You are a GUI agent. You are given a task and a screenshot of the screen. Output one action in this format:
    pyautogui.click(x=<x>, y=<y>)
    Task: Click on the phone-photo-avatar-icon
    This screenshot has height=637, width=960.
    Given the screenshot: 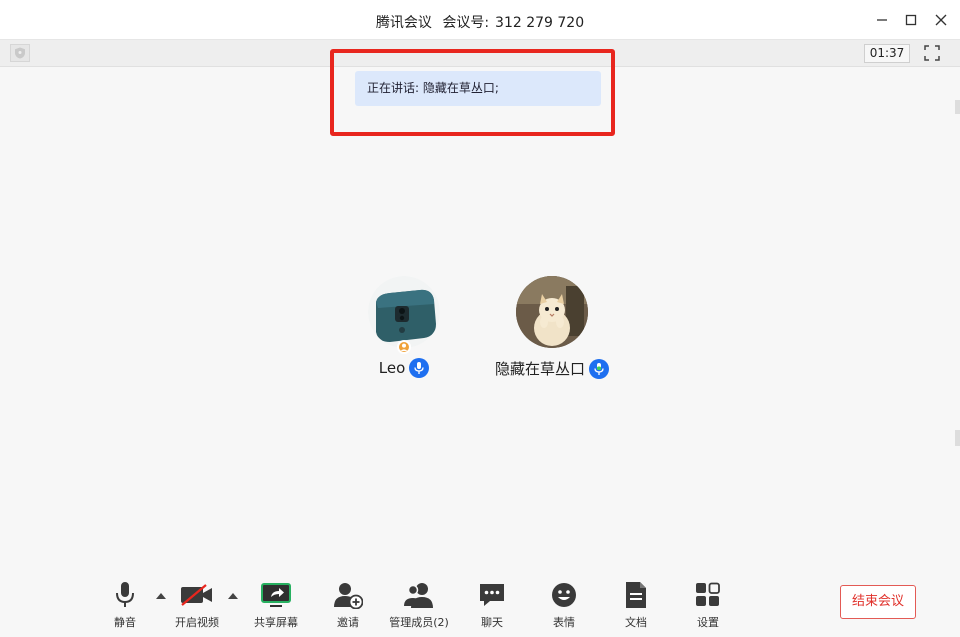 What is the action you would take?
    pyautogui.click(x=404, y=312)
    